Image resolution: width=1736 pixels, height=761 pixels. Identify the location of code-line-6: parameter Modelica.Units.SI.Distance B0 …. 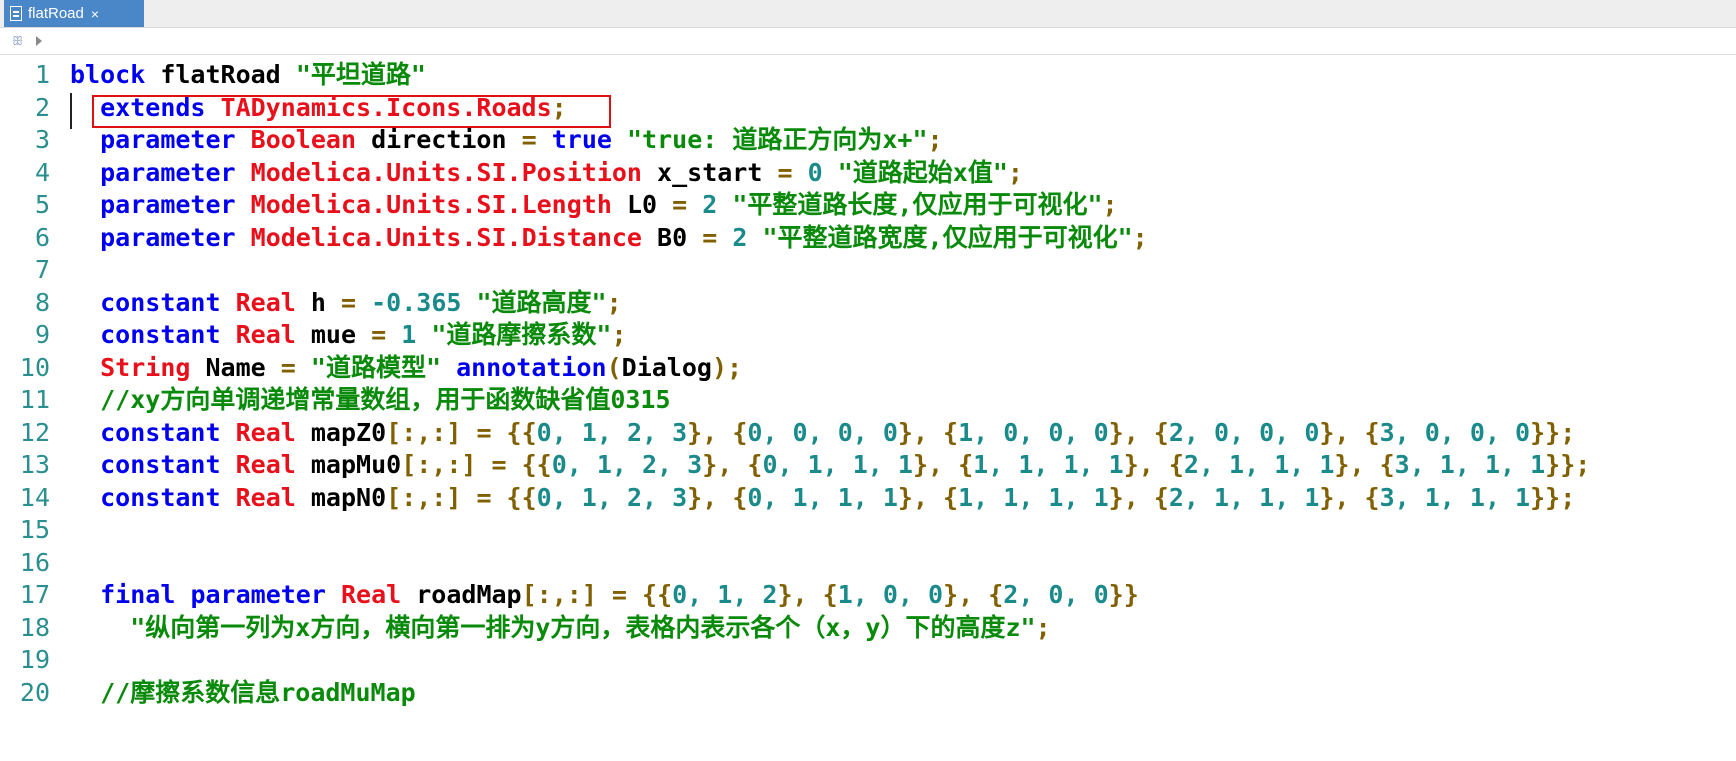
(609, 238).